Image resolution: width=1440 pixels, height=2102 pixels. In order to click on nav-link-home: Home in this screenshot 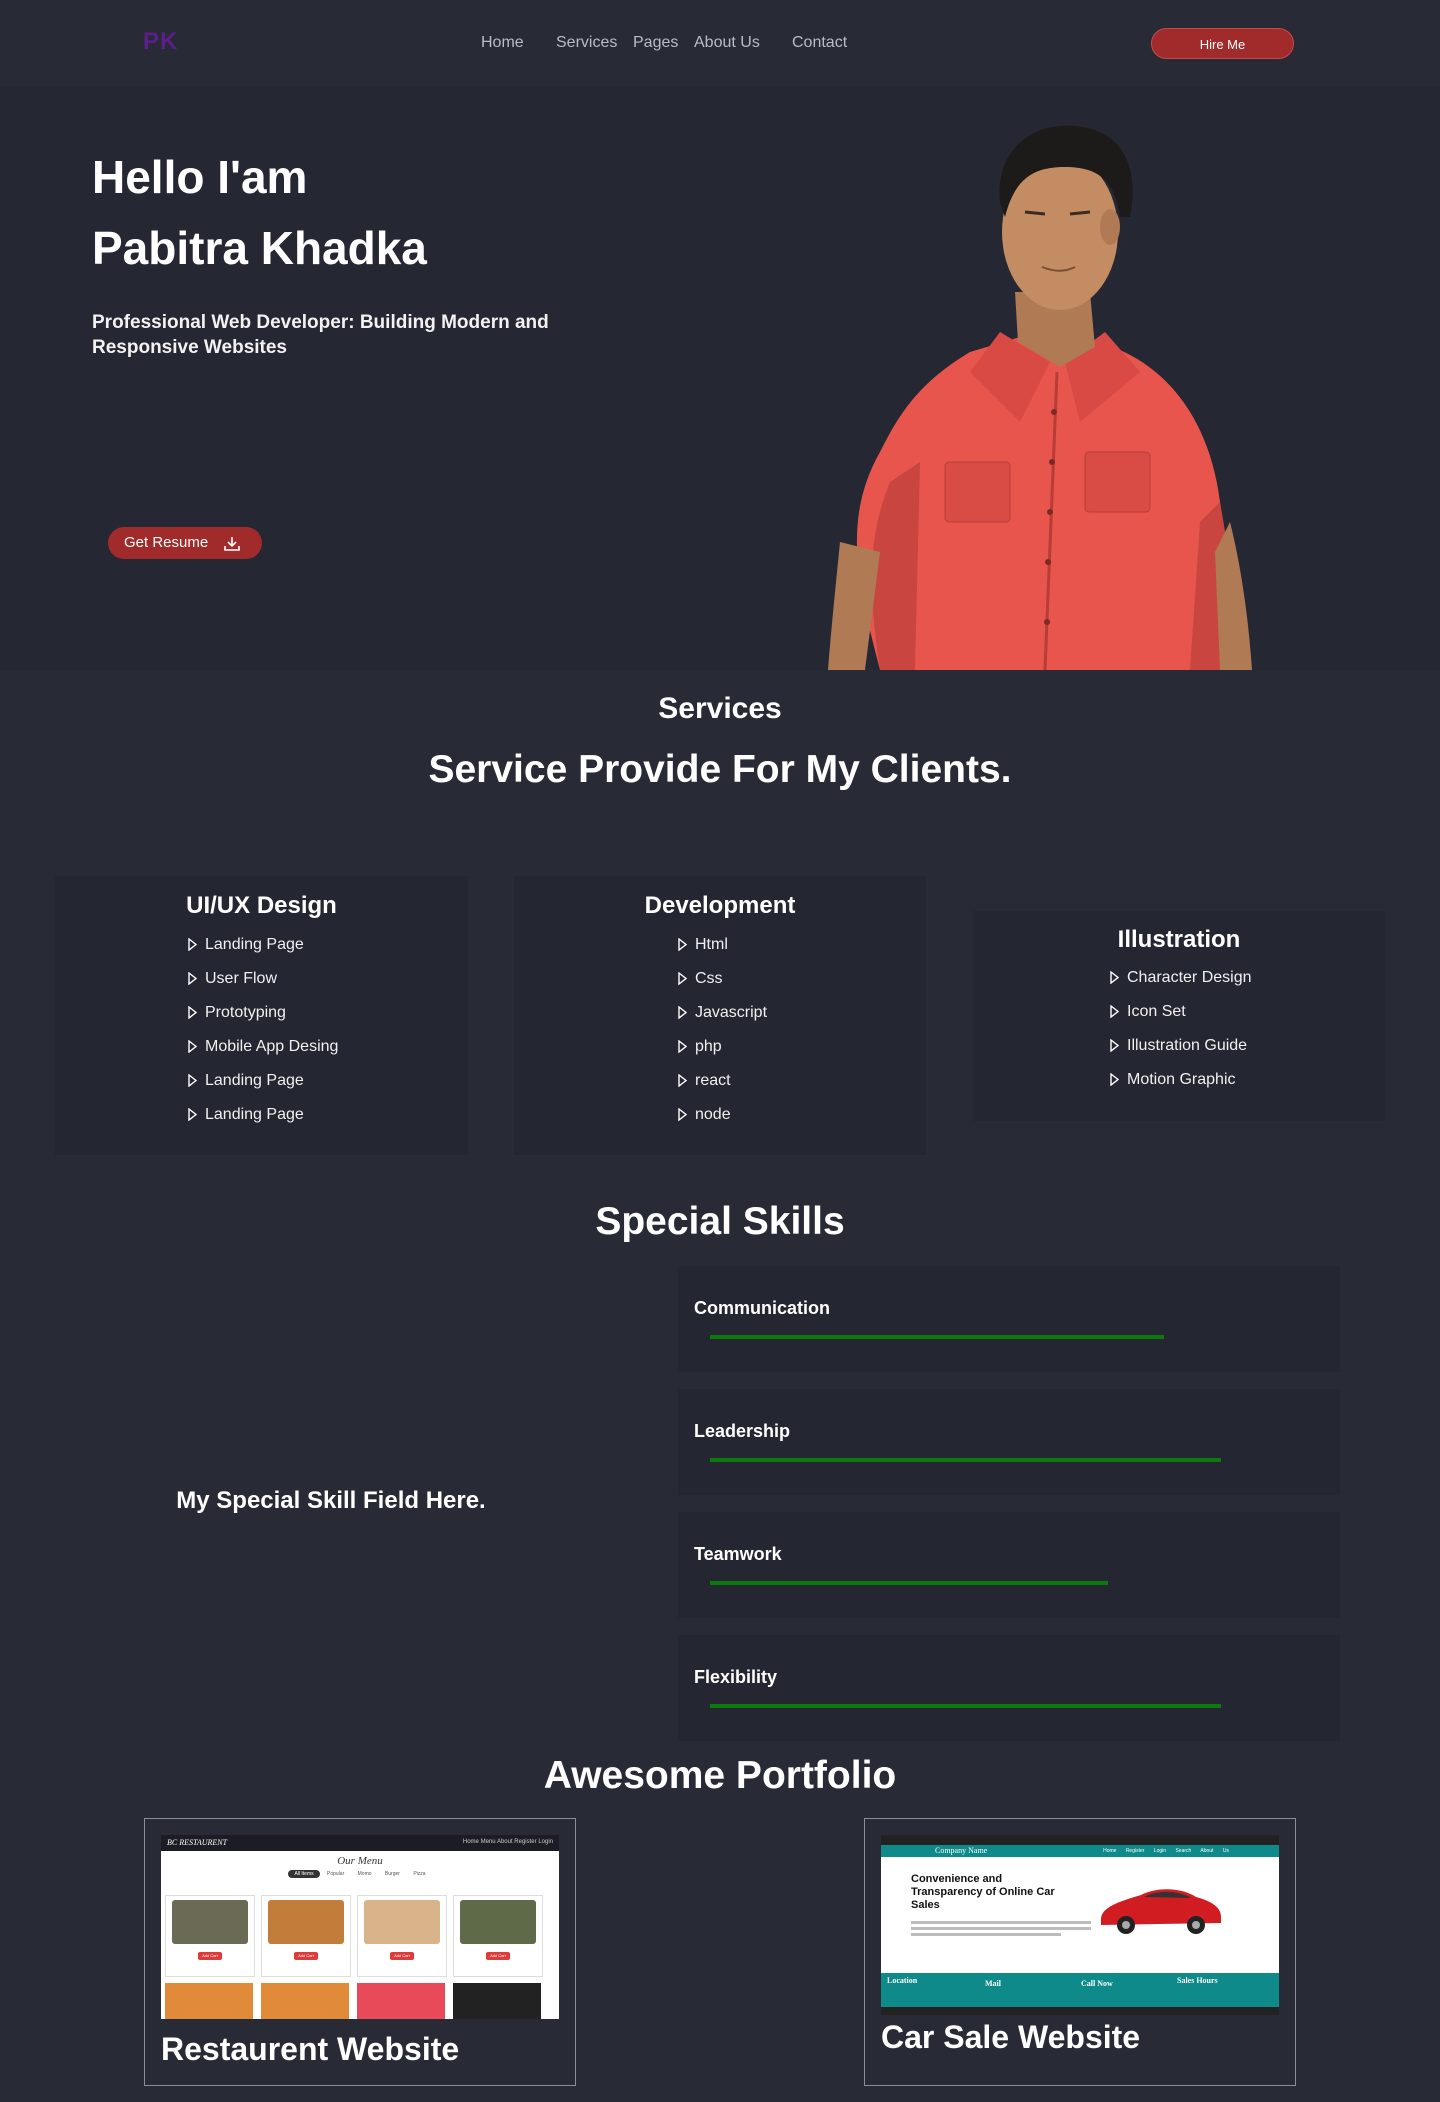, I will do `click(502, 43)`.